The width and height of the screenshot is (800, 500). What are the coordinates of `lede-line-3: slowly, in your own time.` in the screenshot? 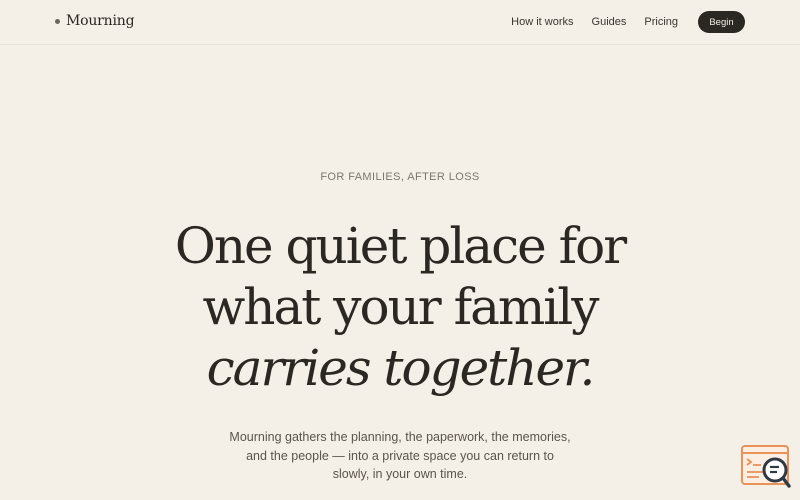 It's located at (400, 474).